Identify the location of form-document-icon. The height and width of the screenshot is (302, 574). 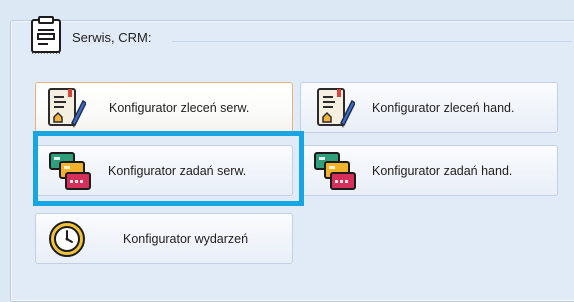
(46, 35).